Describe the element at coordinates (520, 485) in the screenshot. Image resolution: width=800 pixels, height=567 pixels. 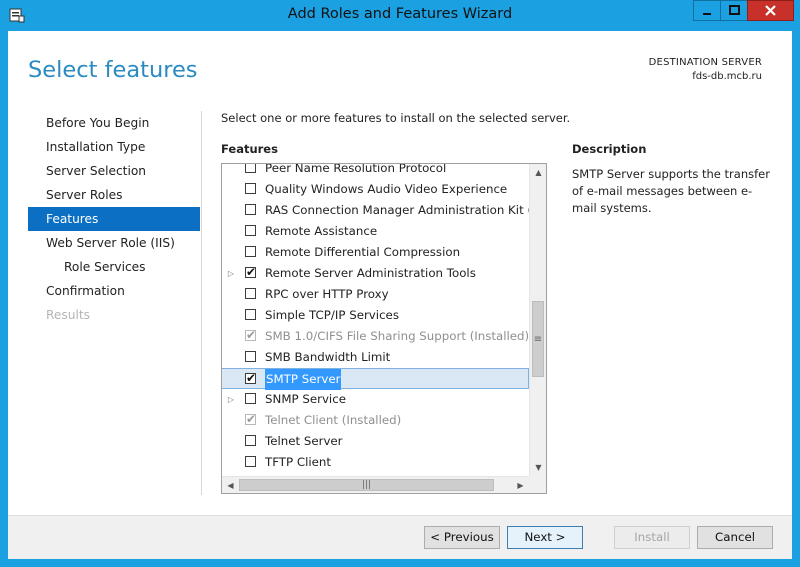
I see `scroll-right-arrow-icon: ▶` at that location.